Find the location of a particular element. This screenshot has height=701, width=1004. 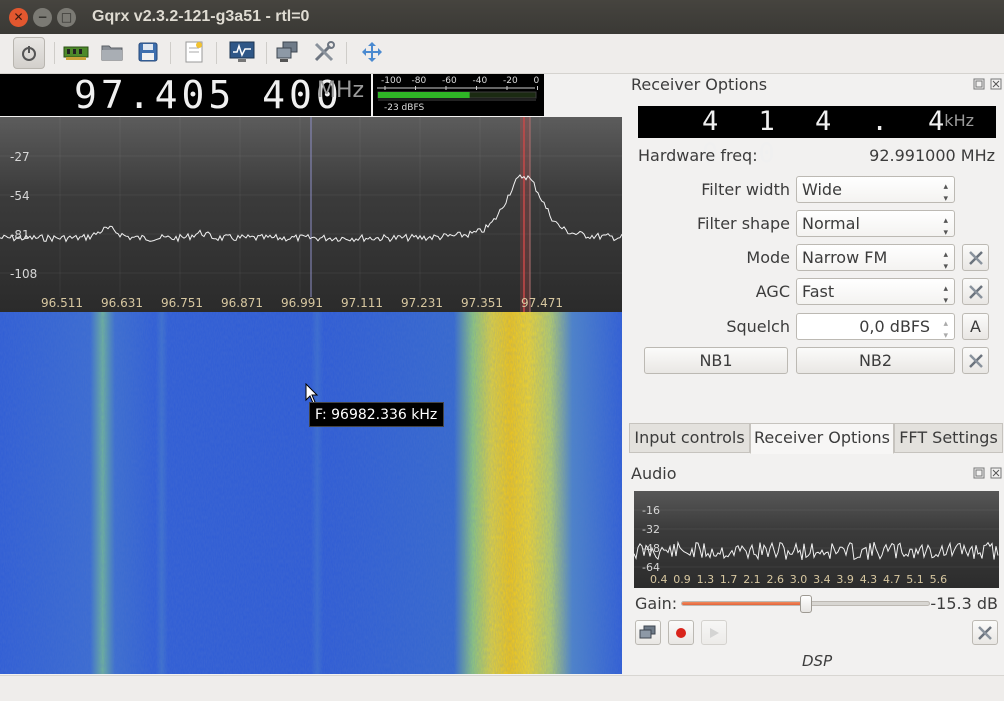

squelch-auto-button: A is located at coordinates (975, 326).